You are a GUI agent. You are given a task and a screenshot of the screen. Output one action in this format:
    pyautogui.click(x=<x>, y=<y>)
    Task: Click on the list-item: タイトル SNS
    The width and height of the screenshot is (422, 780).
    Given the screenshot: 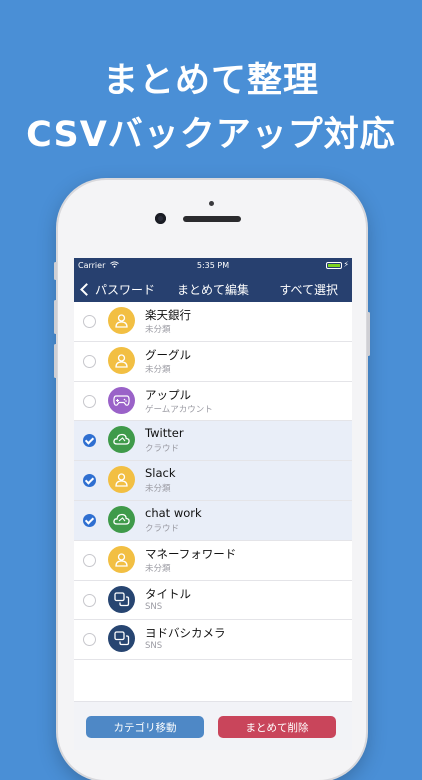 What is the action you would take?
    pyautogui.click(x=213, y=600)
    